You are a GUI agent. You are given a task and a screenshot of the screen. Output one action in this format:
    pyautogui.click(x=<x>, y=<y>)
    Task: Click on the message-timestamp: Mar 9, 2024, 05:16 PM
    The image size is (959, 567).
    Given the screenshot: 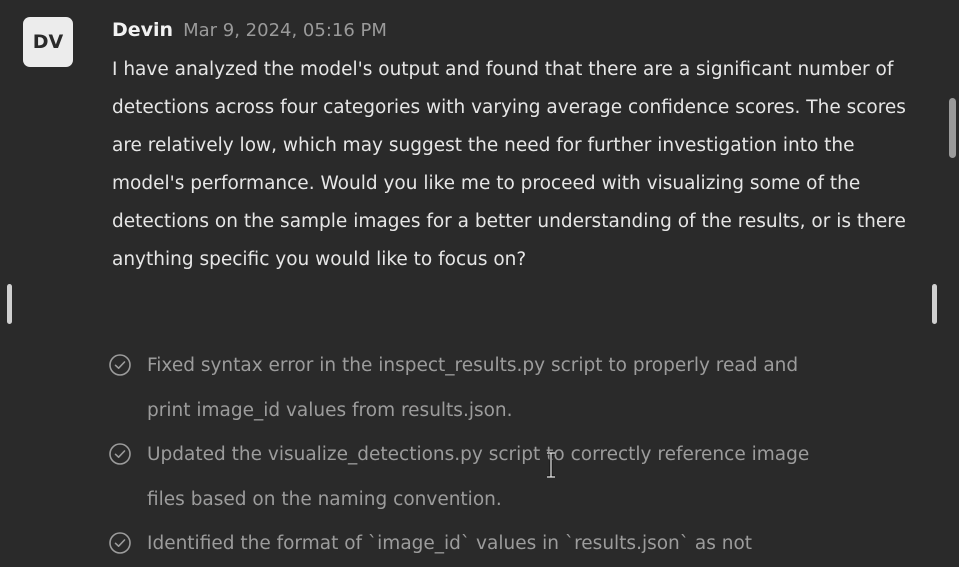 What is the action you would take?
    pyautogui.click(x=285, y=30)
    